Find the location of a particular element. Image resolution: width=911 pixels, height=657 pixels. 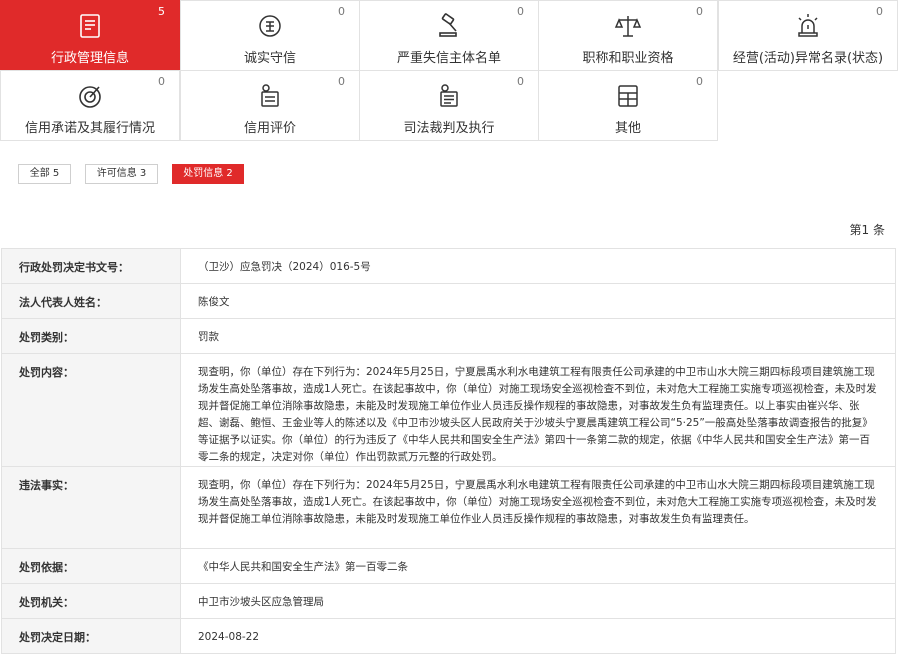

table-row: 法人代表人姓名： 陈俊文 is located at coordinates (448, 301).